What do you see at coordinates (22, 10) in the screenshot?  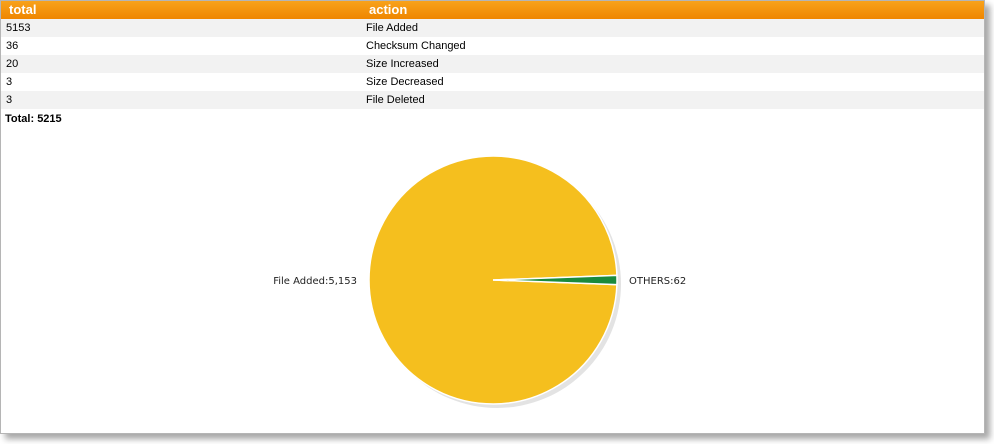 I see `column-header-total: total` at bounding box center [22, 10].